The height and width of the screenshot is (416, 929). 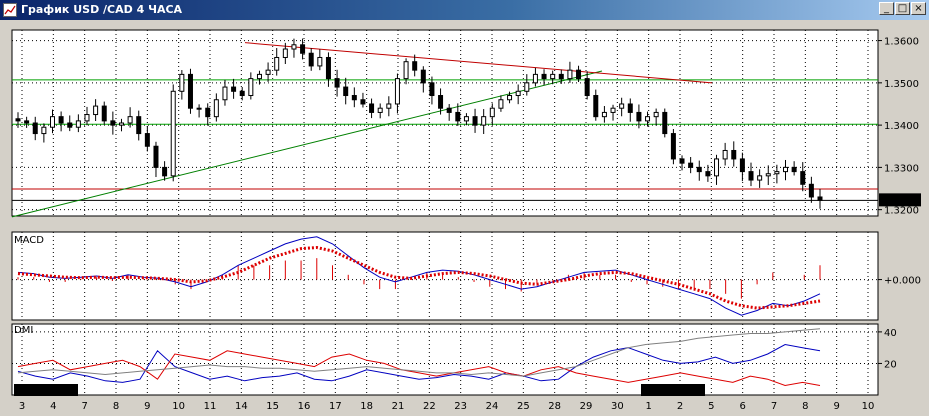 I want to click on x-axis-tick-label: 22, so click(x=429, y=406).